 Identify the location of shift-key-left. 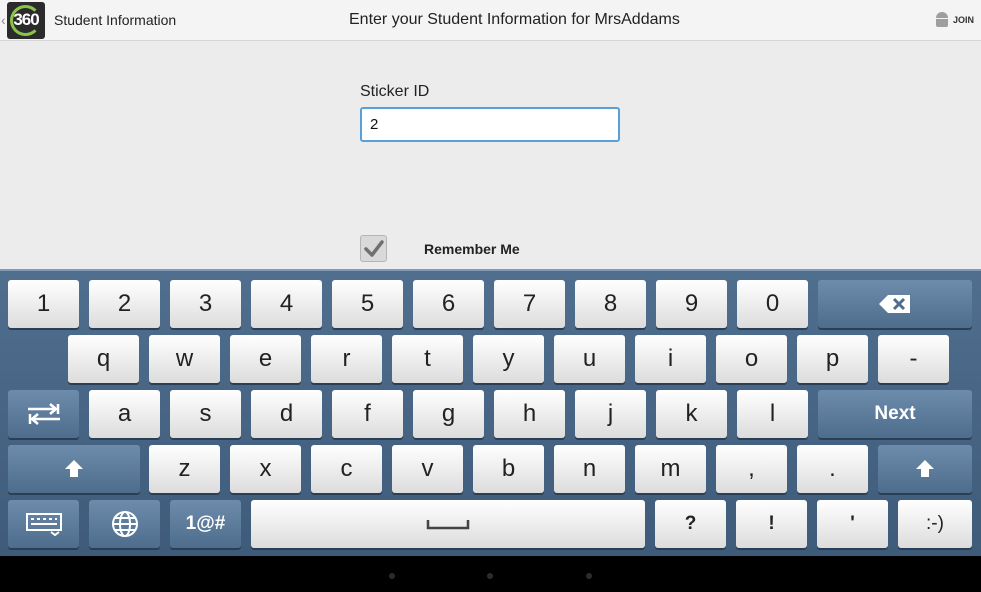
(74, 469).